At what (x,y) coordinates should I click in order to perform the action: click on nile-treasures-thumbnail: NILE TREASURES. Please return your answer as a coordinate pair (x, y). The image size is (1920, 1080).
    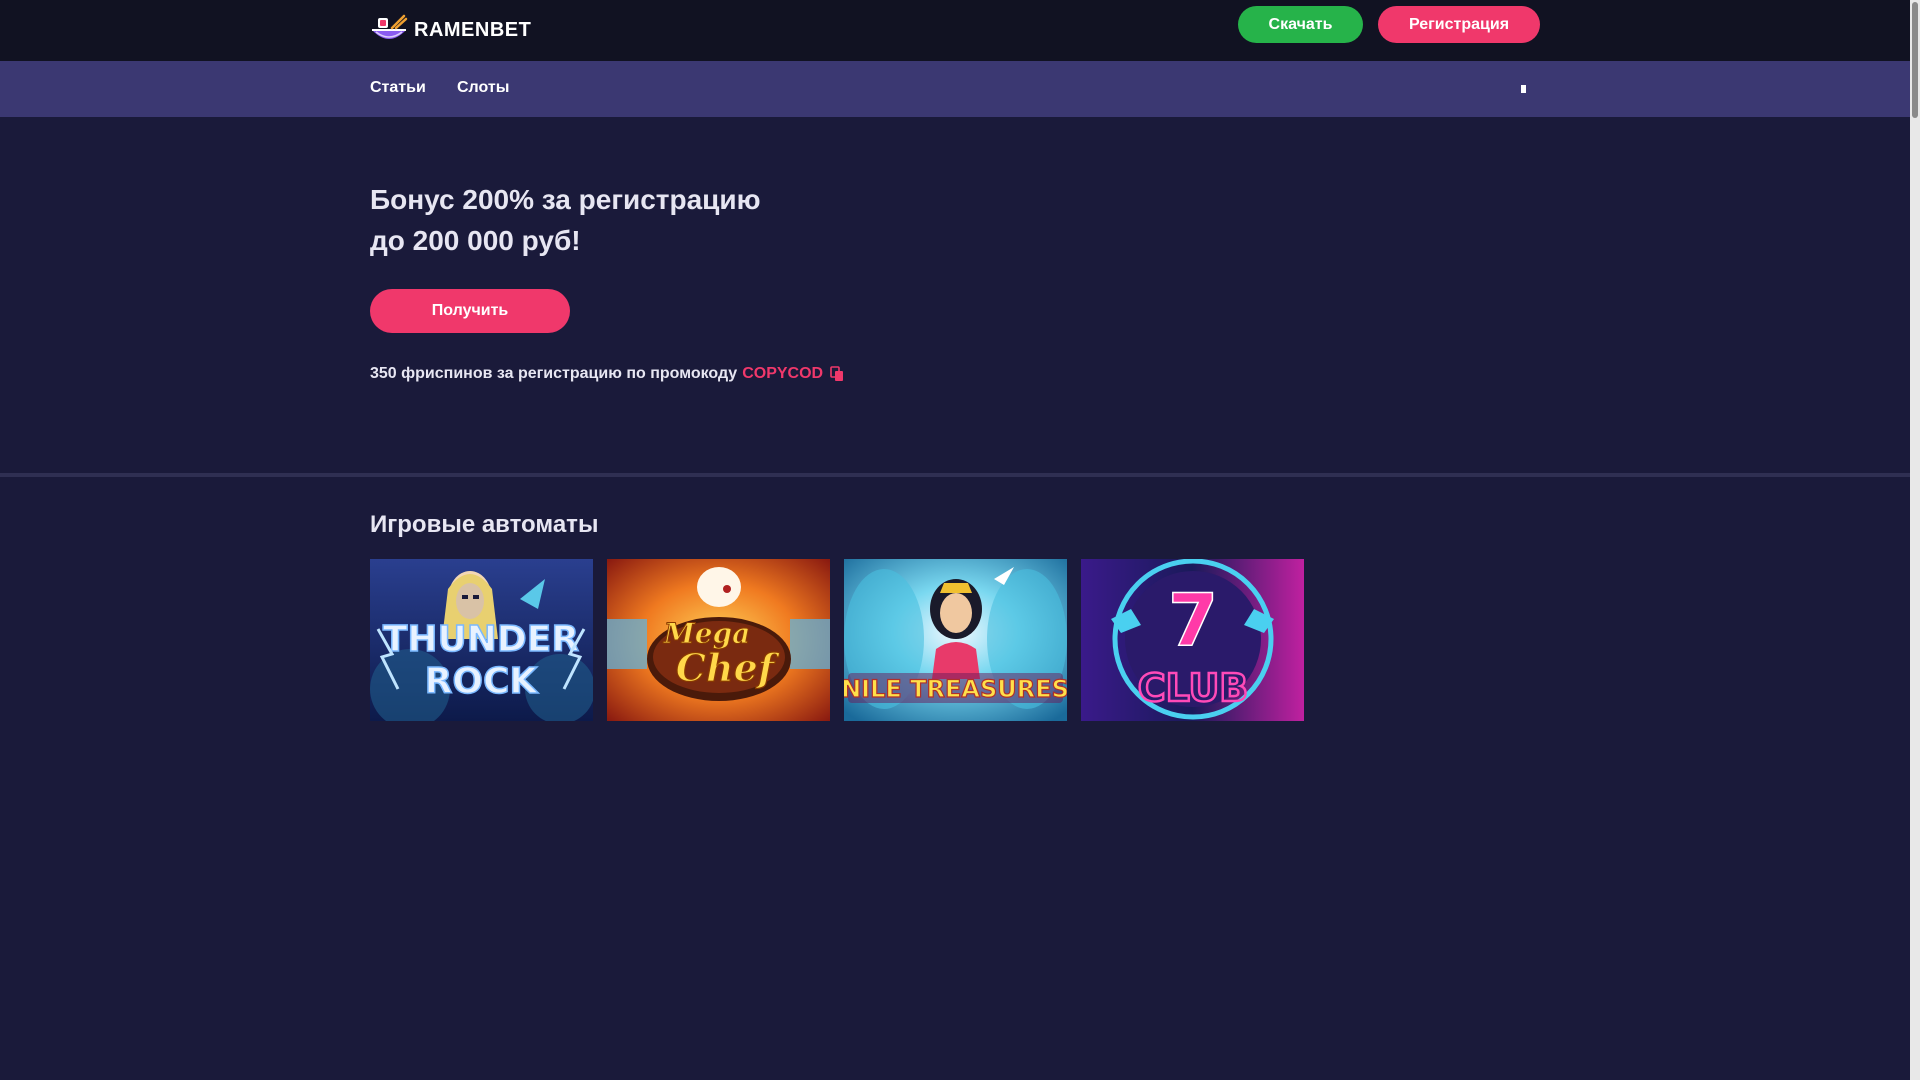
    Looking at the image, I should click on (955, 640).